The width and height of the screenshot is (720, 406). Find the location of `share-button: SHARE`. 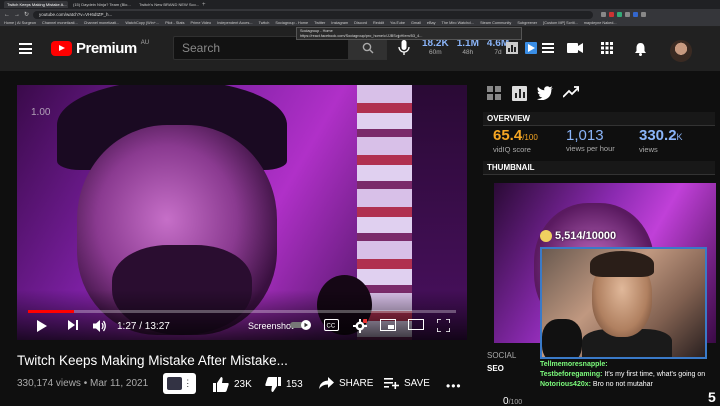

share-button: SHARE is located at coordinates (346, 383).